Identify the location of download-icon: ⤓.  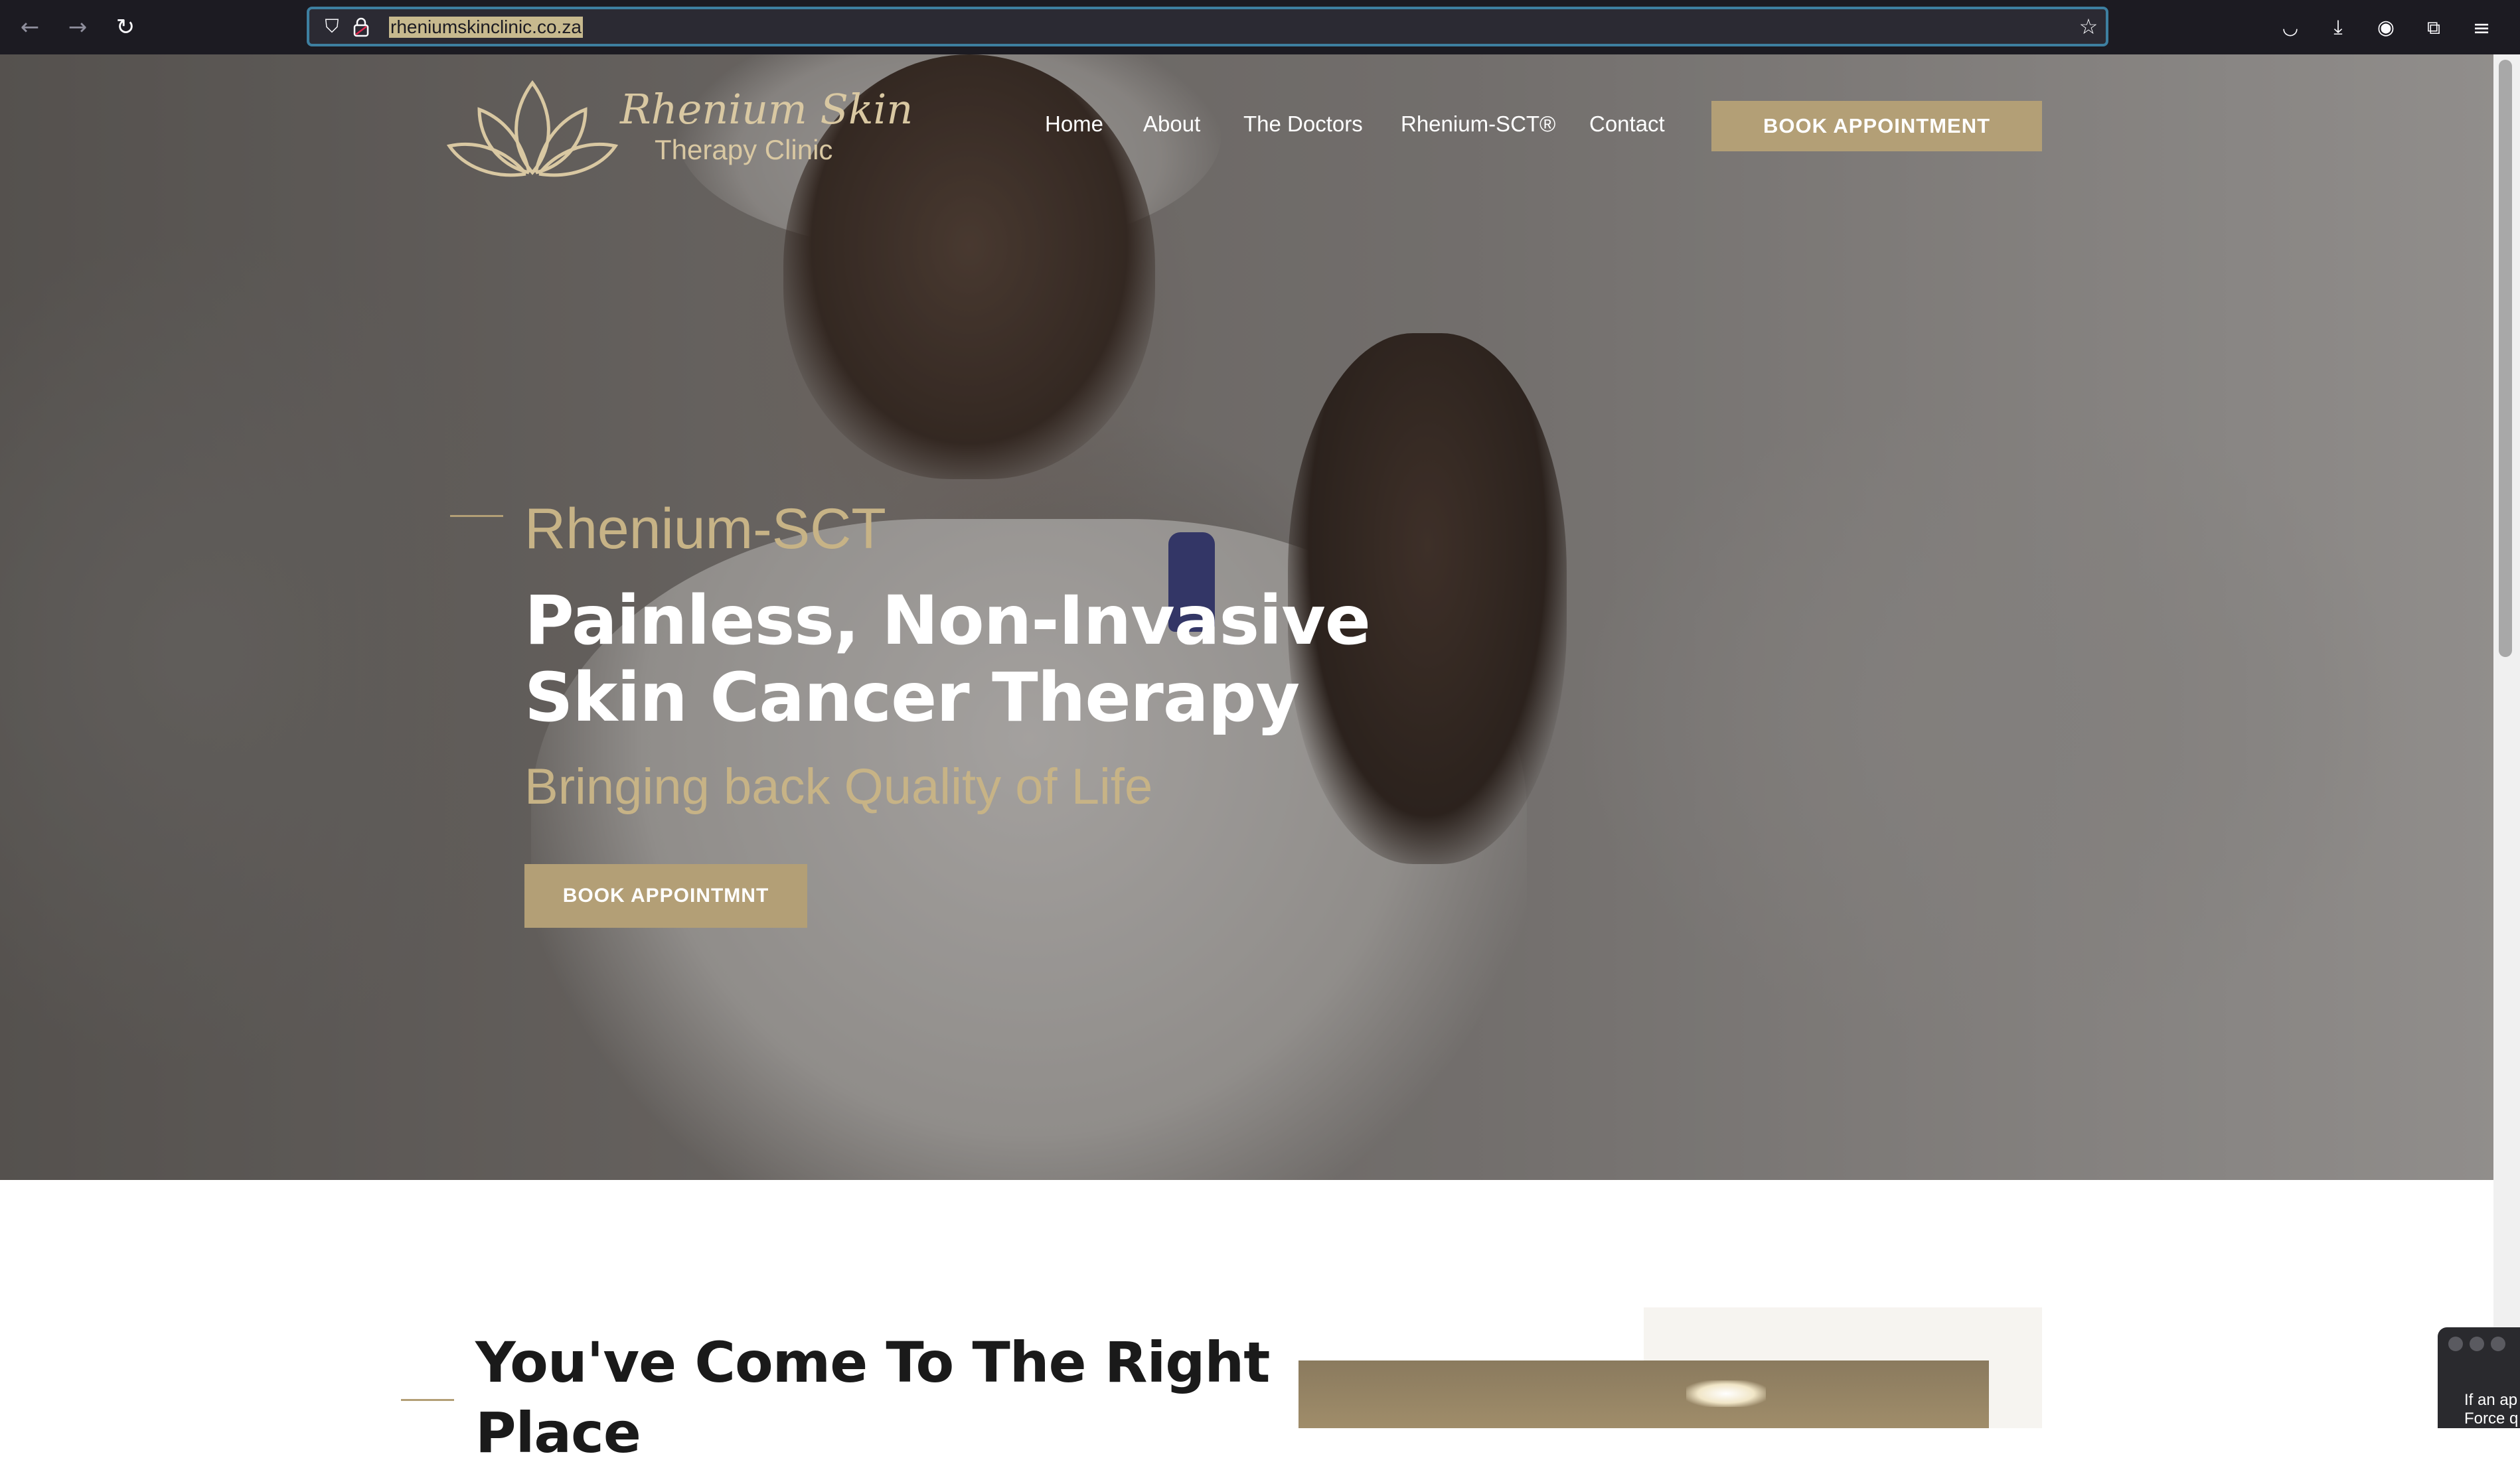
(2338, 27).